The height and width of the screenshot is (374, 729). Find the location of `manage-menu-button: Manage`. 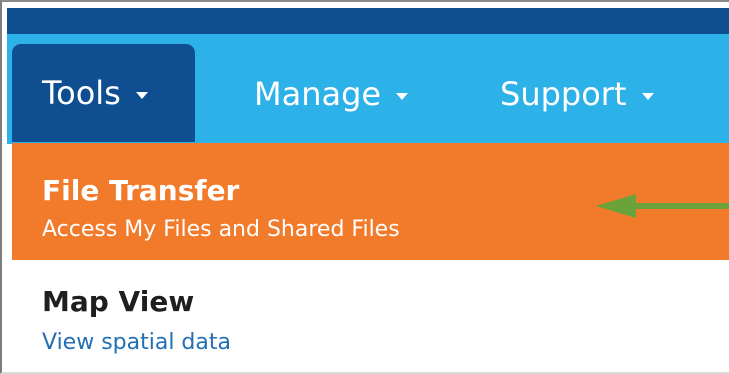

manage-menu-button: Manage is located at coordinates (331, 94).